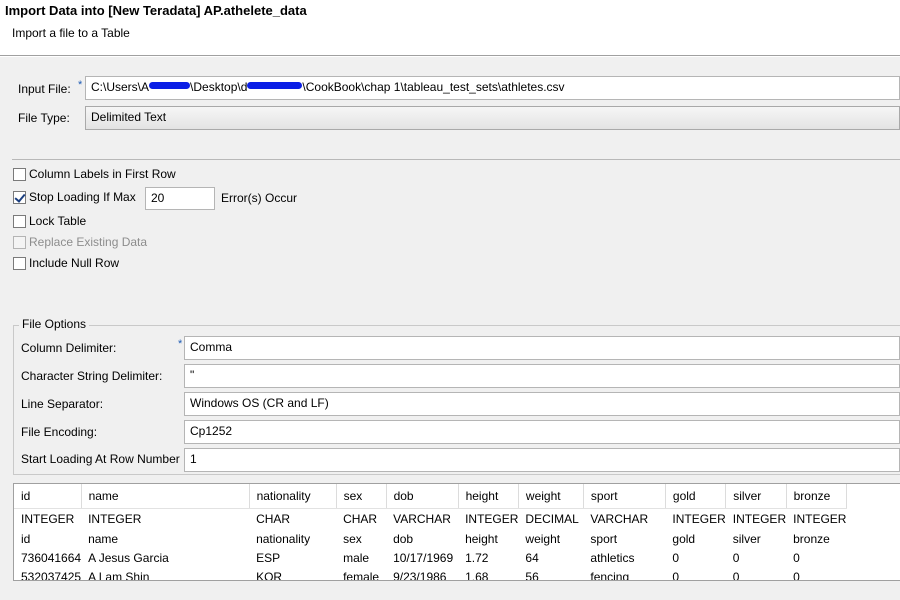 The image size is (900, 600). I want to click on table-cell: 56, so click(532, 575).